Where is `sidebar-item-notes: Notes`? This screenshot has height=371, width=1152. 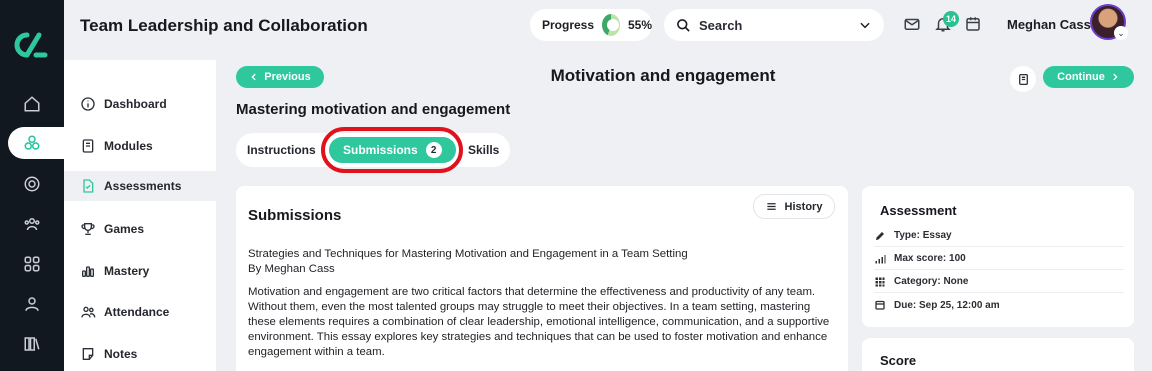
sidebar-item-notes: Notes is located at coordinates (140, 354).